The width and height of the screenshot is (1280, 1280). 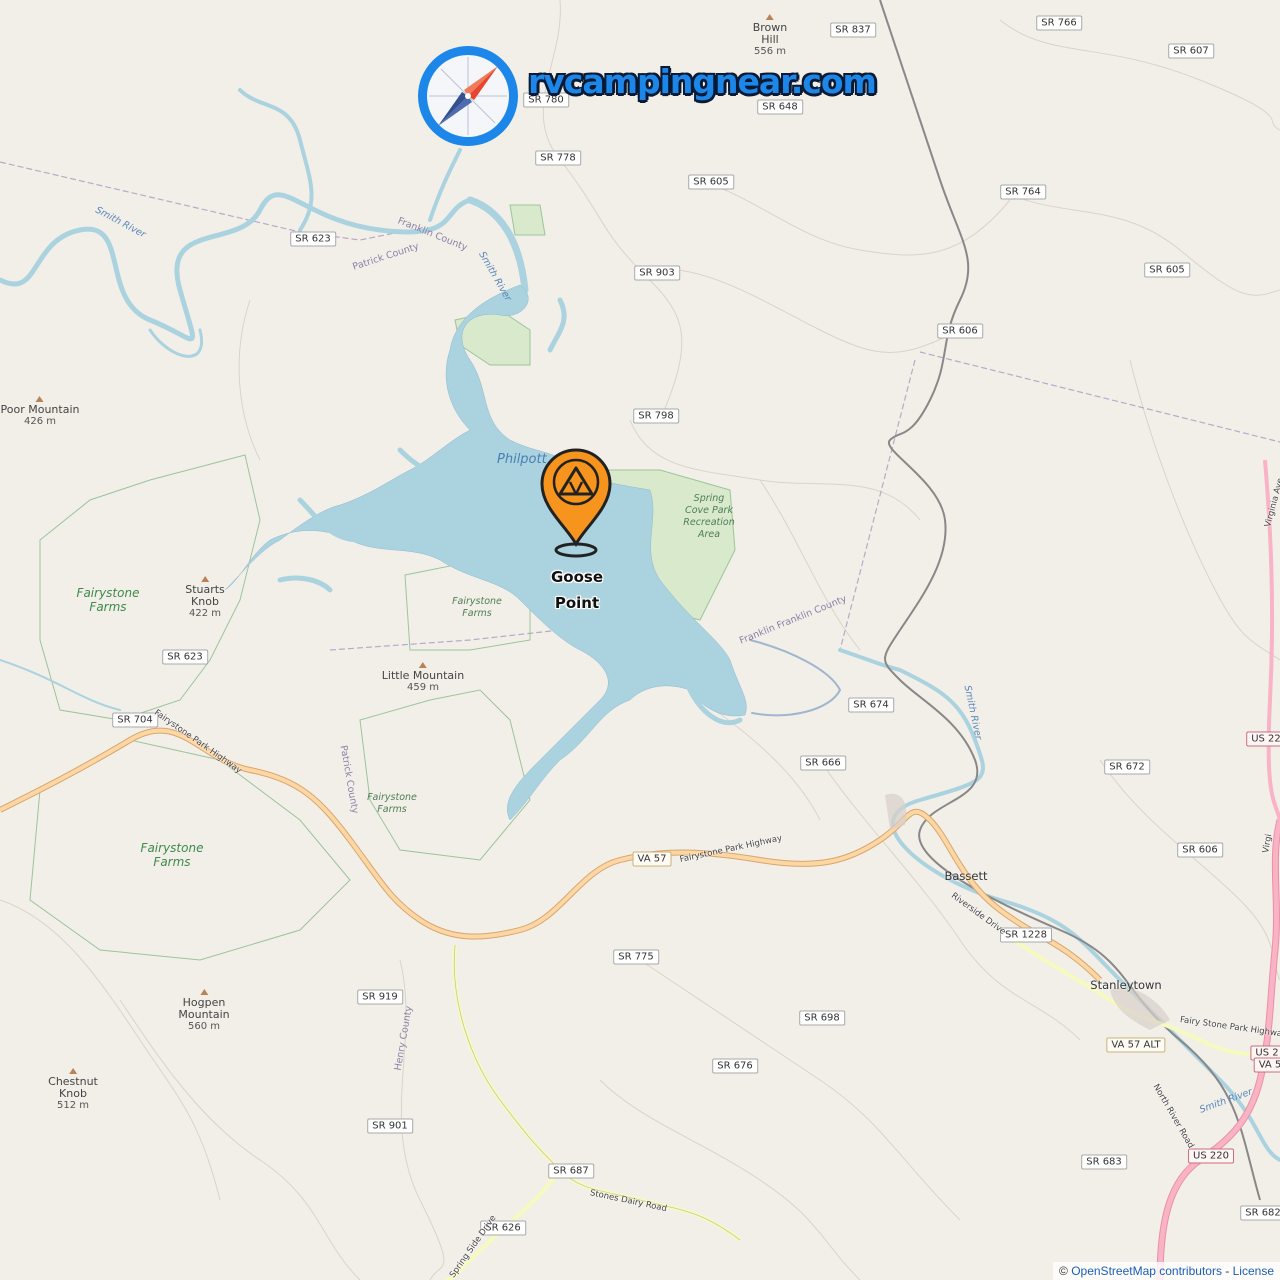 I want to click on campground-tent-pin-icon, so click(x=576, y=504).